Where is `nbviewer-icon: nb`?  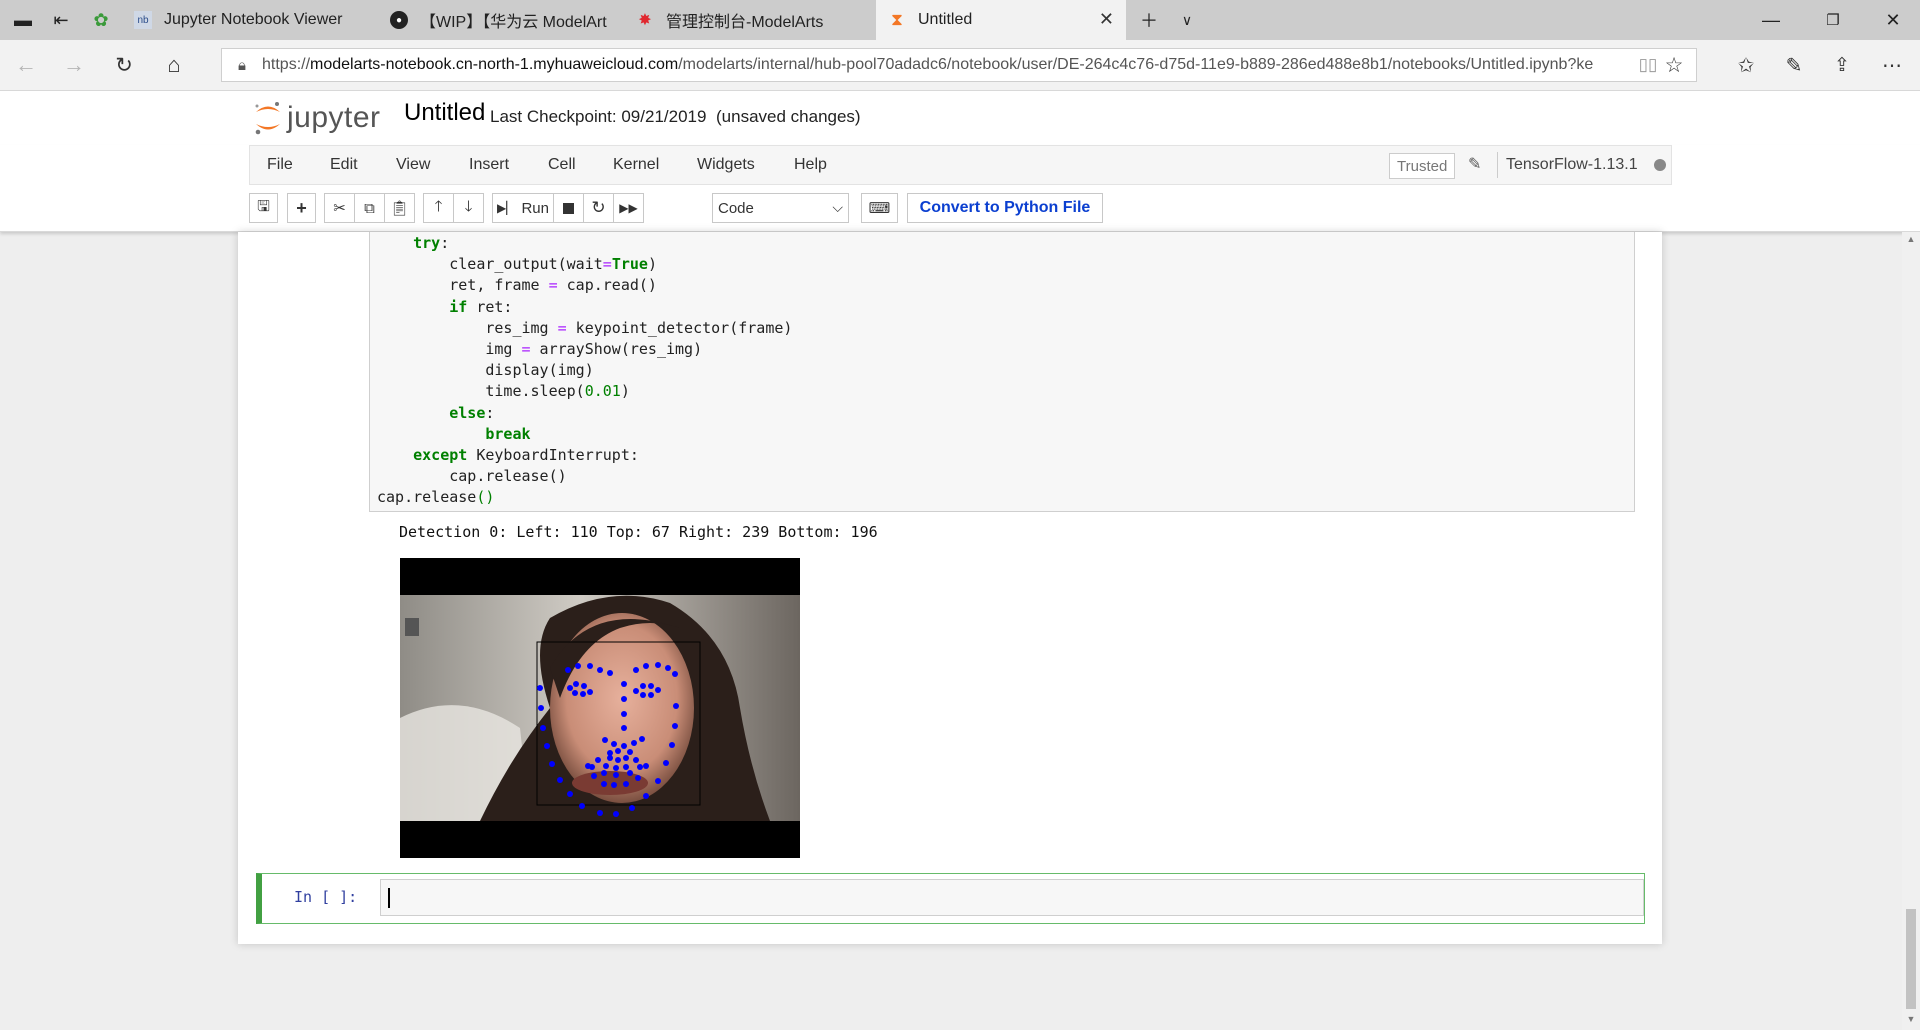 nbviewer-icon: nb is located at coordinates (143, 20).